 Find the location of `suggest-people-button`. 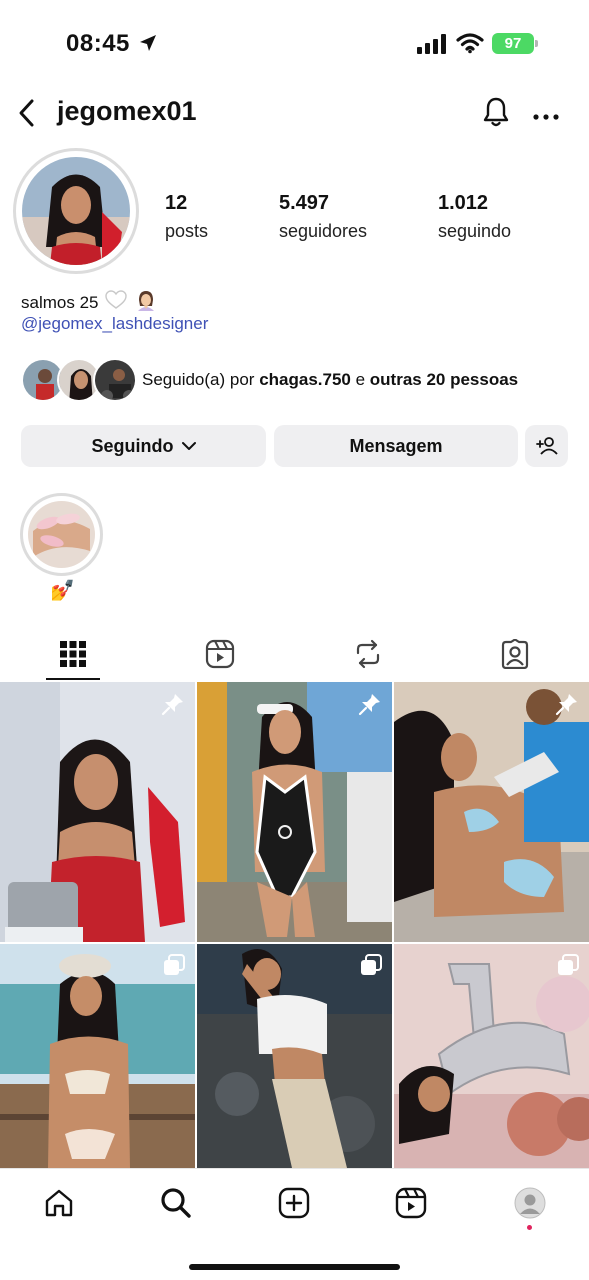

suggest-people-button is located at coordinates (546, 446).